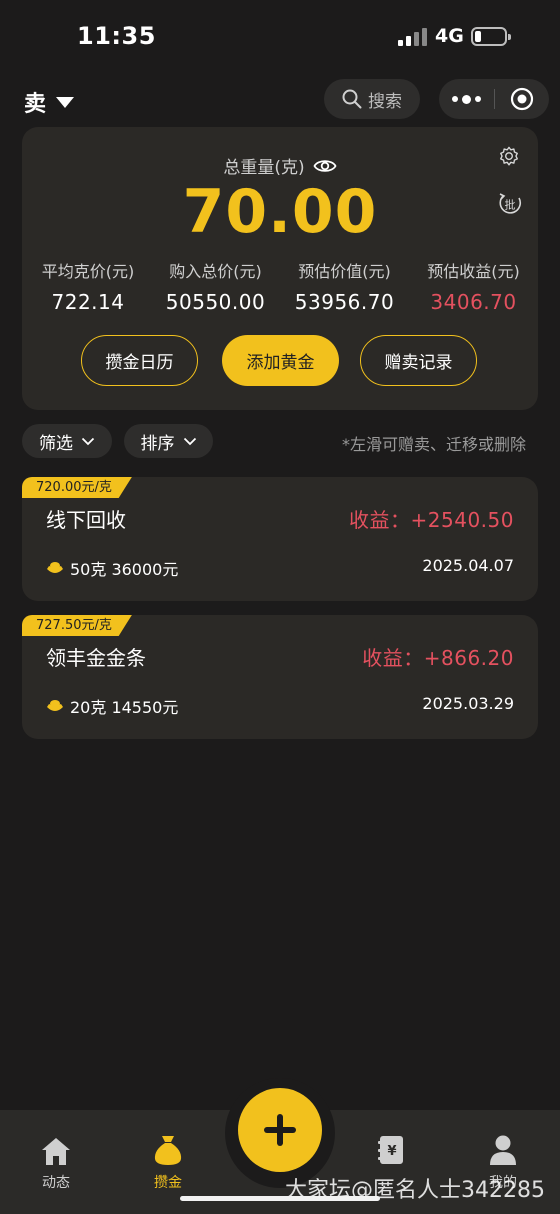 The height and width of the screenshot is (1214, 560). I want to click on mini-program-capsule, so click(494, 99).